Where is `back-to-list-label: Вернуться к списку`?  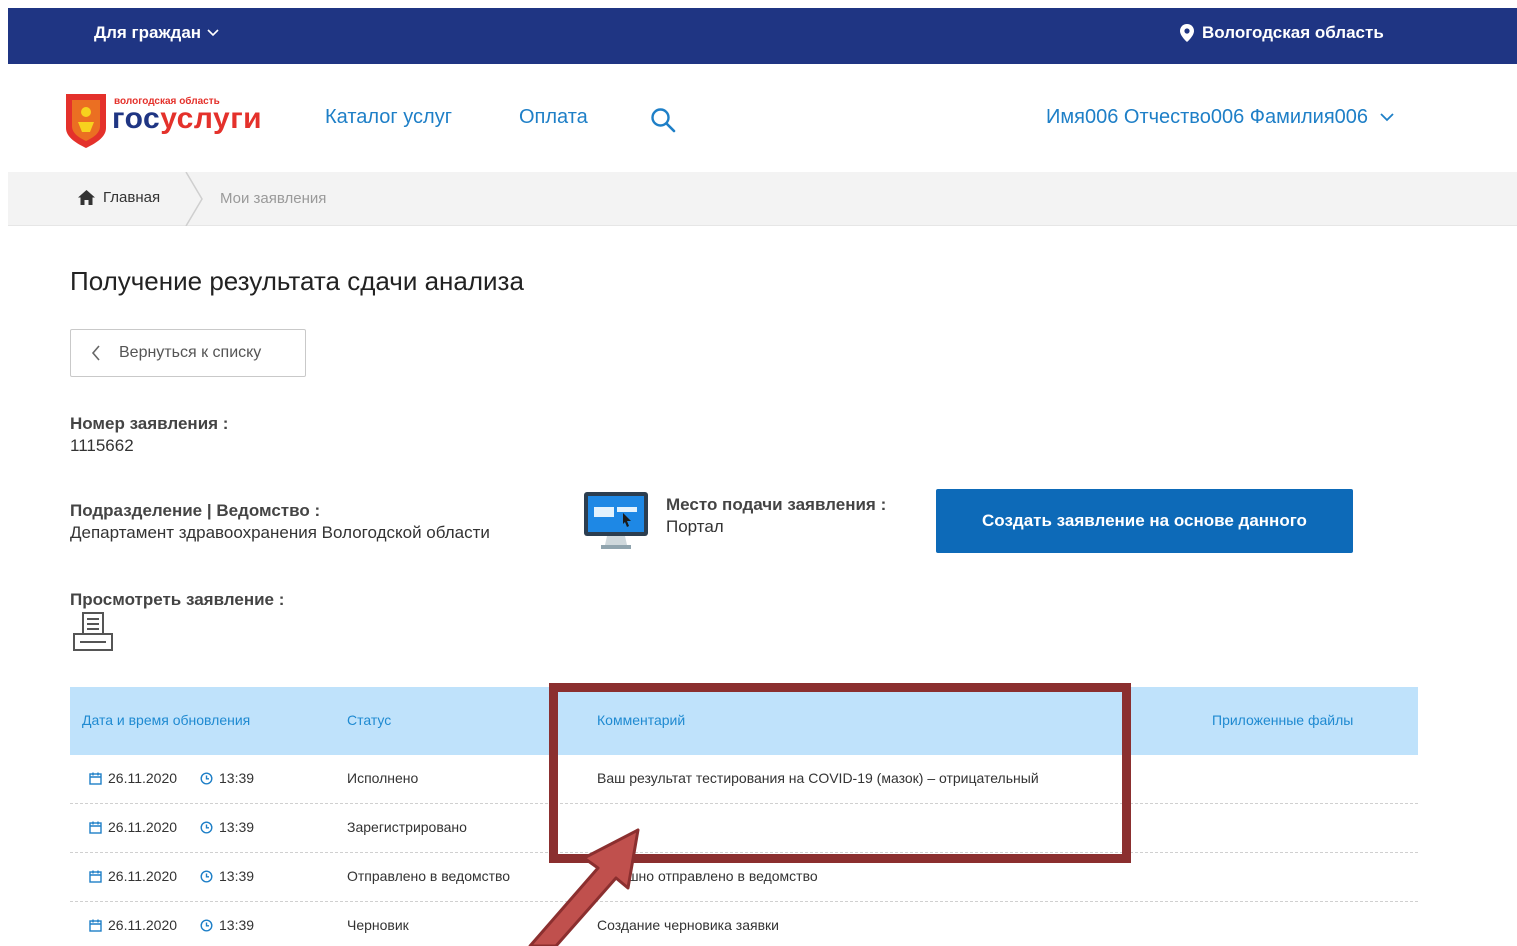 back-to-list-label: Вернуться к списку is located at coordinates (190, 352).